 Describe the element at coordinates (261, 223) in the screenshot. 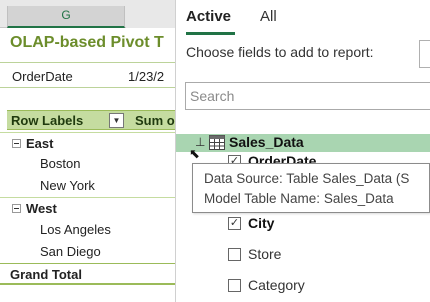

I see `field-label: City` at that location.